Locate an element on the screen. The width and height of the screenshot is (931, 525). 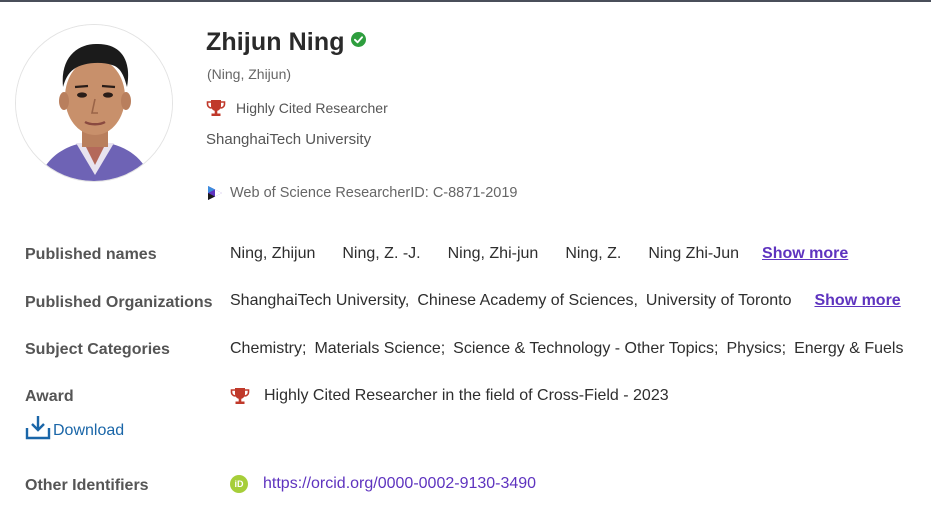
published-name: Ning, Z. -J. is located at coordinates (381, 253).